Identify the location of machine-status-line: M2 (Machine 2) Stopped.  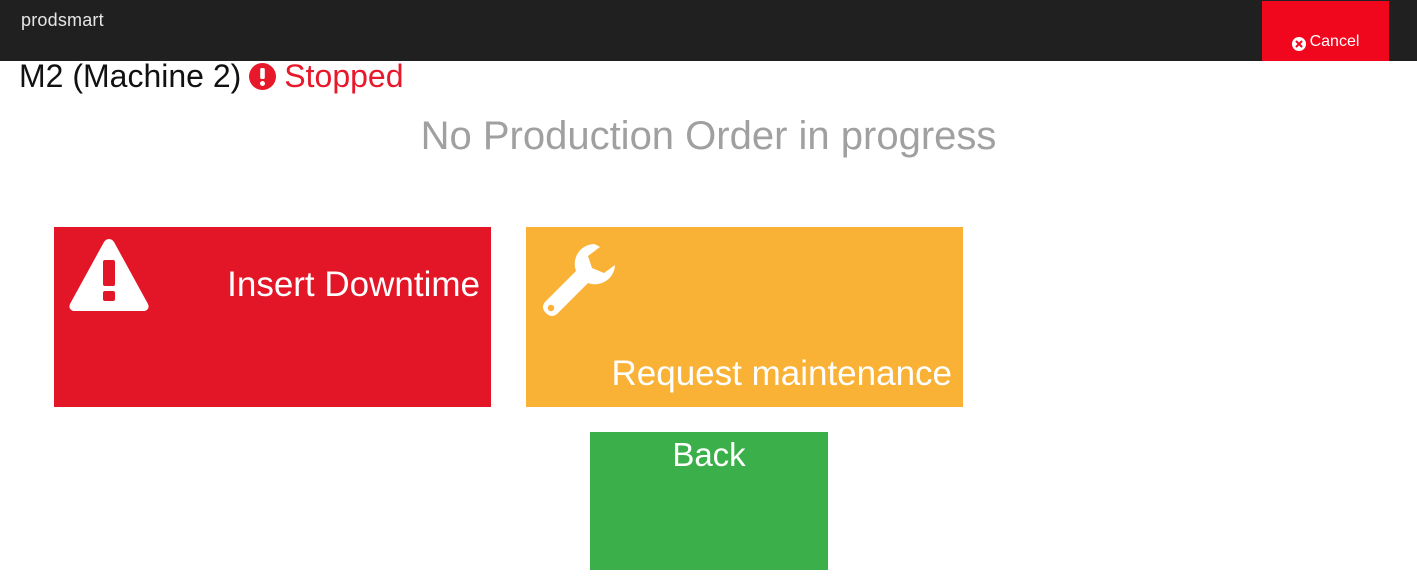
(211, 76).